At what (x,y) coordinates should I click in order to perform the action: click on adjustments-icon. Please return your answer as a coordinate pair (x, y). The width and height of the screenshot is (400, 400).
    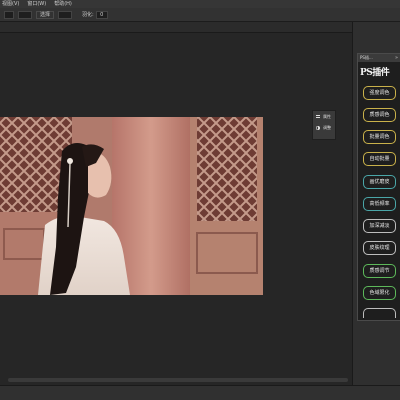
    Looking at the image, I should click on (318, 127).